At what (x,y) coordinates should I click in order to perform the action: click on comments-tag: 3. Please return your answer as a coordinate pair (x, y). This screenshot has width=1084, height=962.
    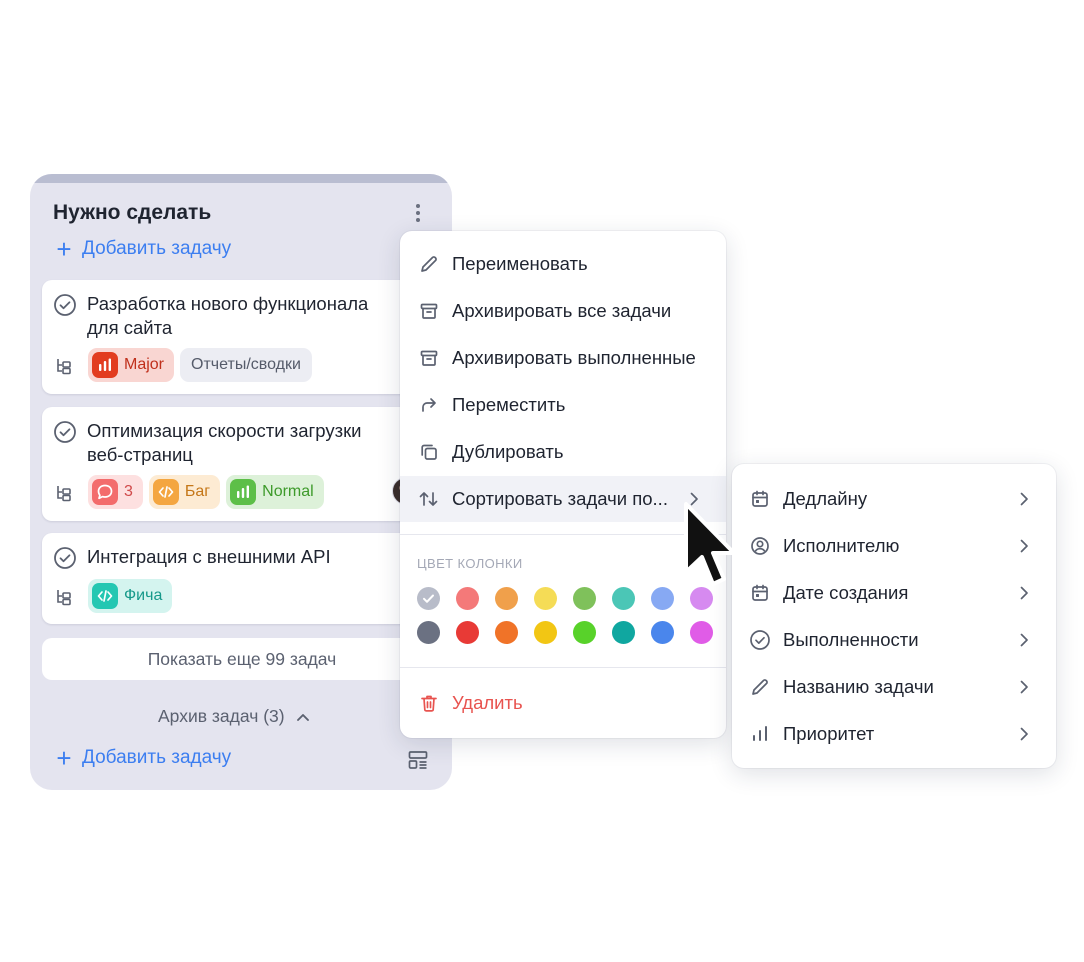
    Looking at the image, I should click on (115, 492).